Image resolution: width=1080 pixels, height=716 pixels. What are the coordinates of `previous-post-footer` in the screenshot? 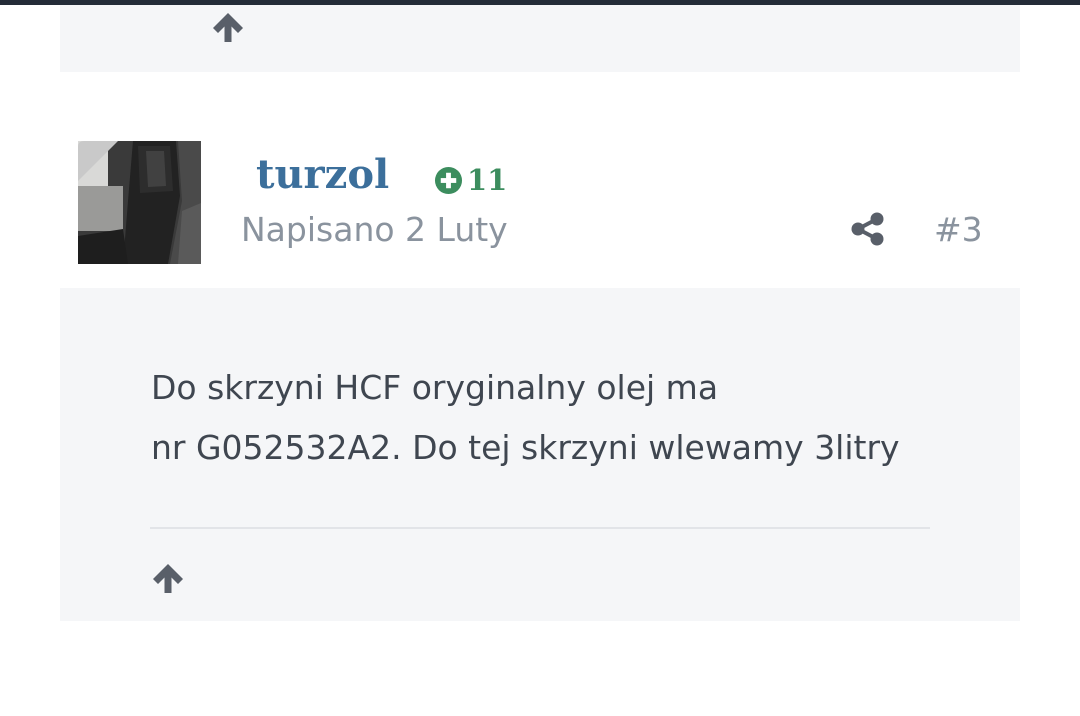 It's located at (540, 38).